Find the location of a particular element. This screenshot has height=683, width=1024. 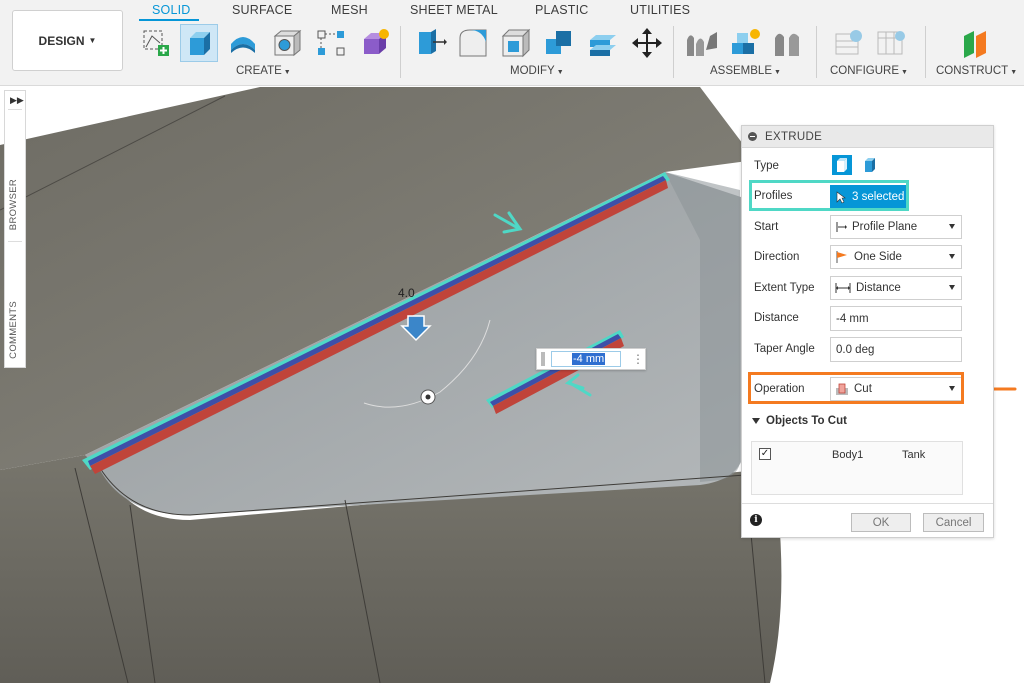

dimension-label: 4.0 is located at coordinates (406, 293).